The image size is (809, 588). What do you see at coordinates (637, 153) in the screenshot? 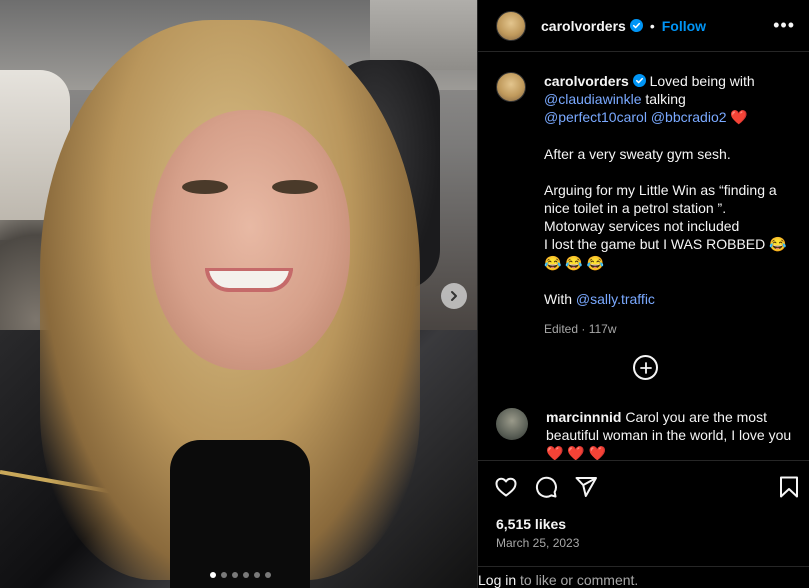
I see `caption-paragraph: After a very sweaty gym sesh.` at bounding box center [637, 153].